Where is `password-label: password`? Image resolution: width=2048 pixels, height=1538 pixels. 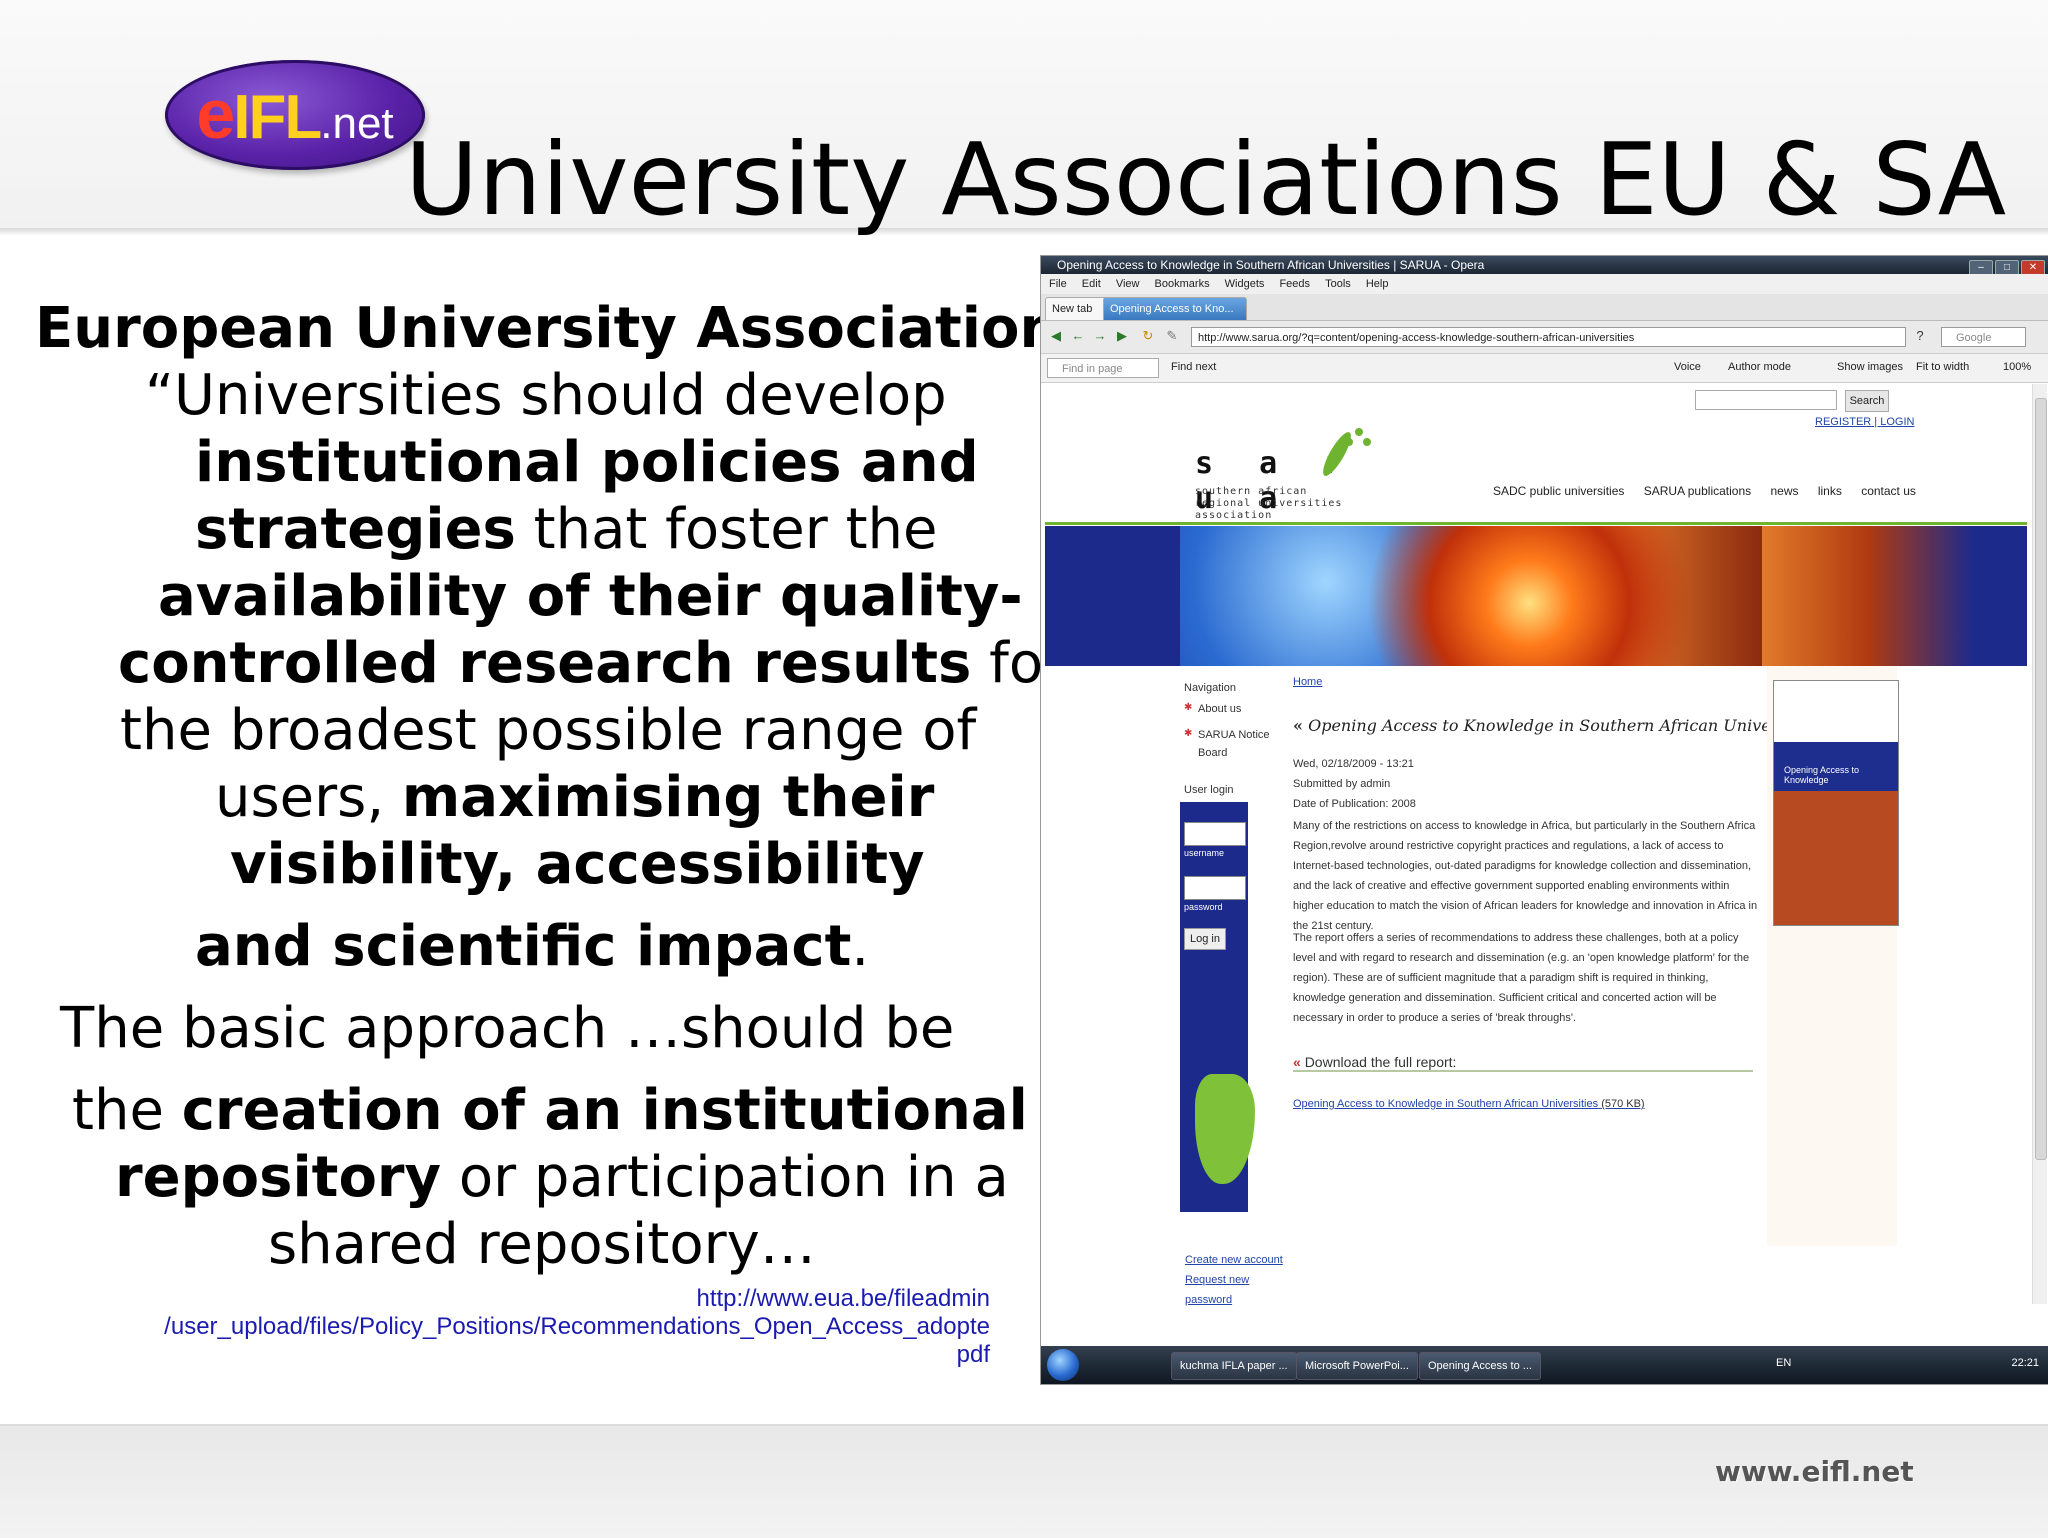
password-label: password is located at coordinates (1203, 907).